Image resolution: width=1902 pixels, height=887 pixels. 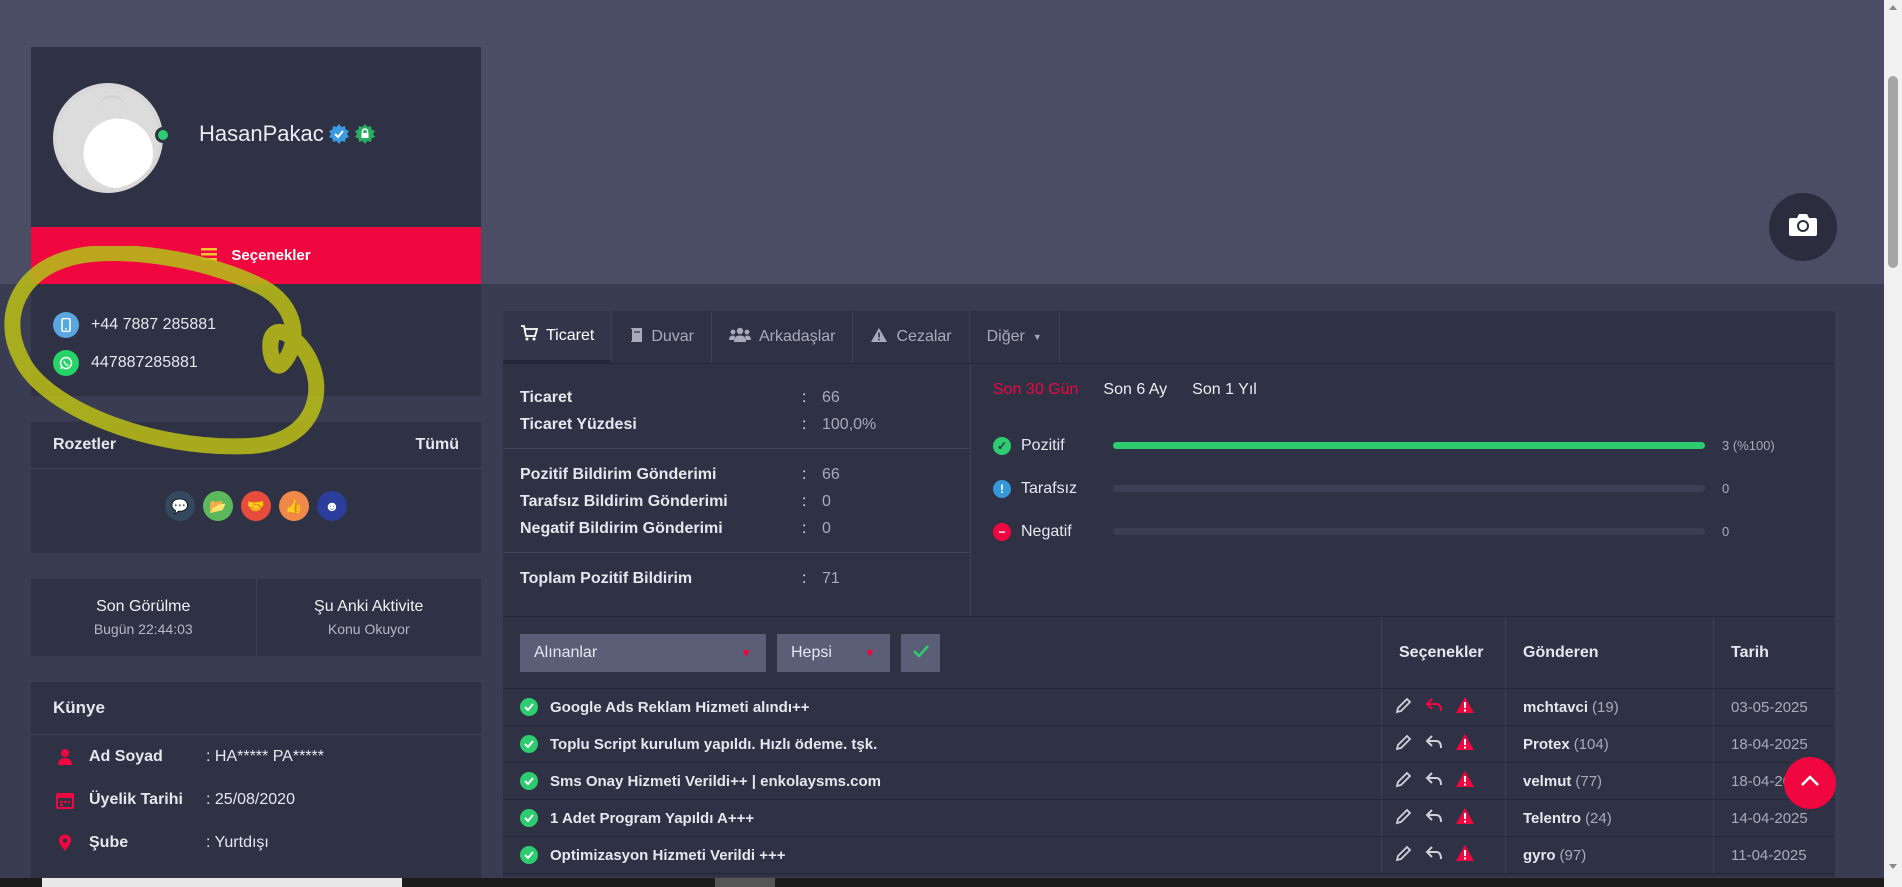 I want to click on identity-value: : Yurtdışı, so click(x=237, y=842).